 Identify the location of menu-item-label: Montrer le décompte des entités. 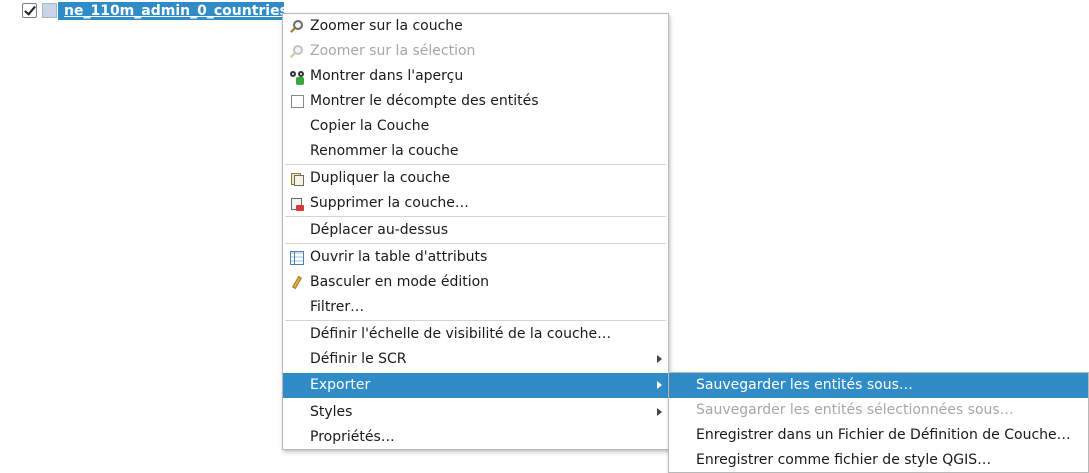
(424, 101).